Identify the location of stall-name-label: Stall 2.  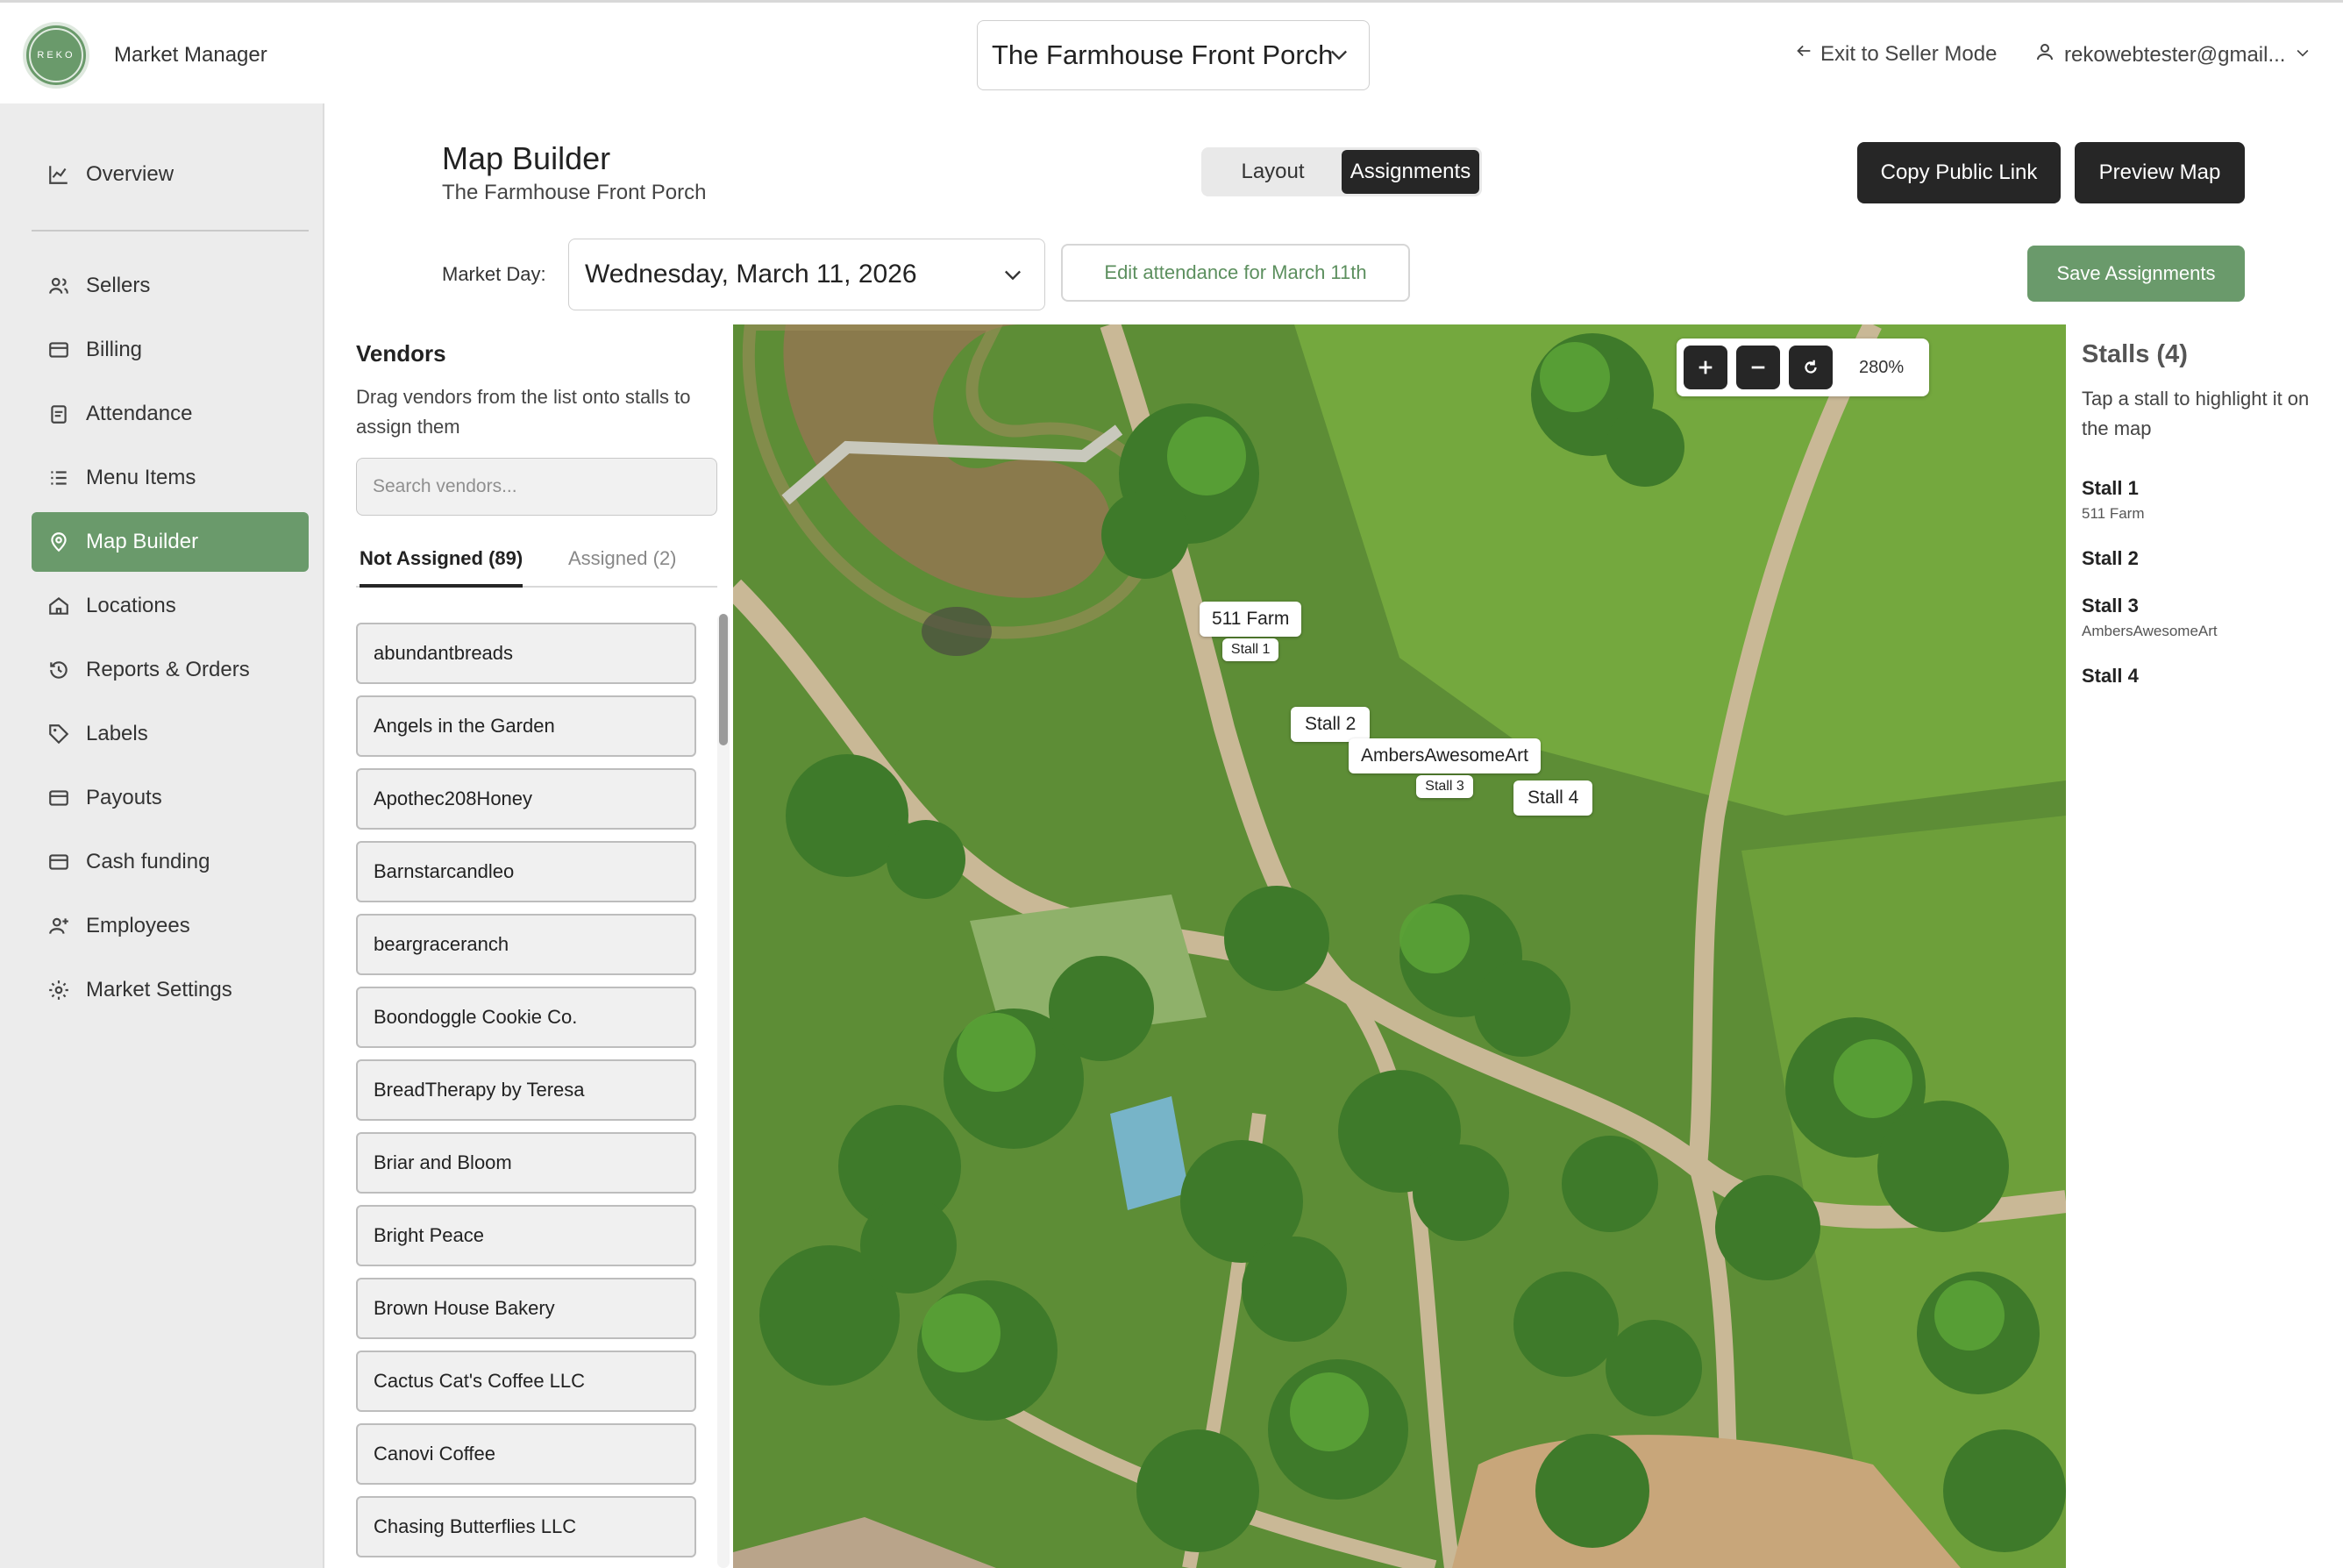
(1331, 725).